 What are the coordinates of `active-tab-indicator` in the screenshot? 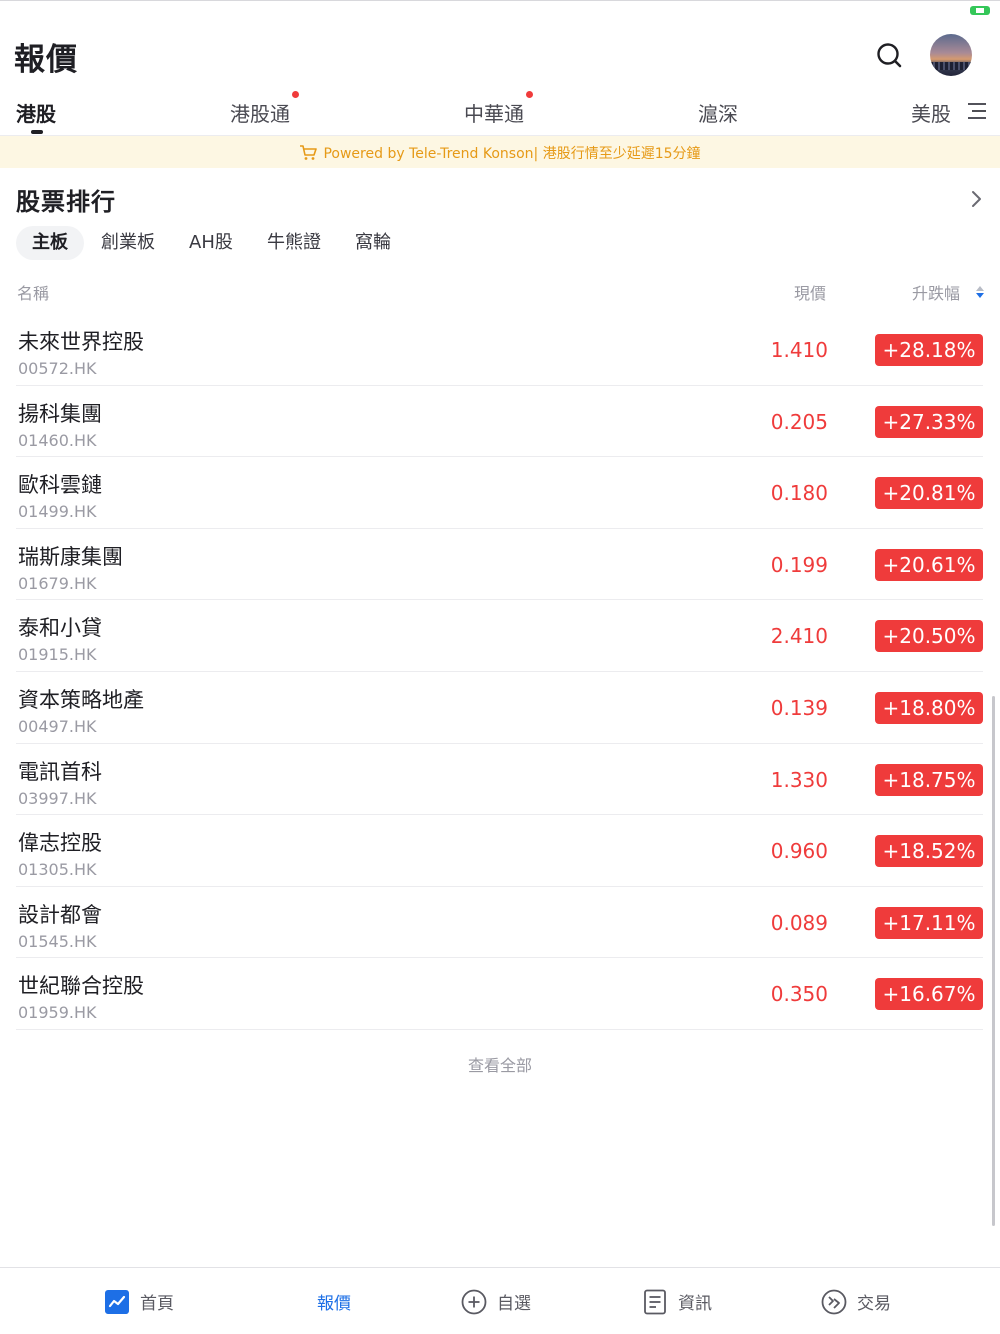 It's located at (37, 132).